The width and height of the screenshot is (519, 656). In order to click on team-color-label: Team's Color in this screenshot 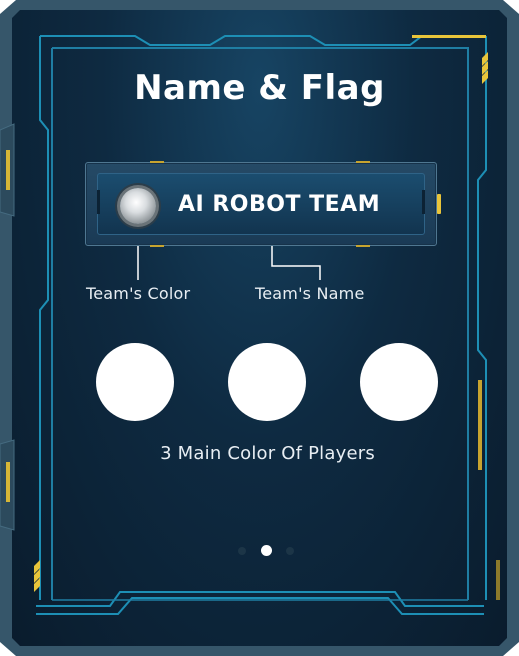, I will do `click(138, 293)`.